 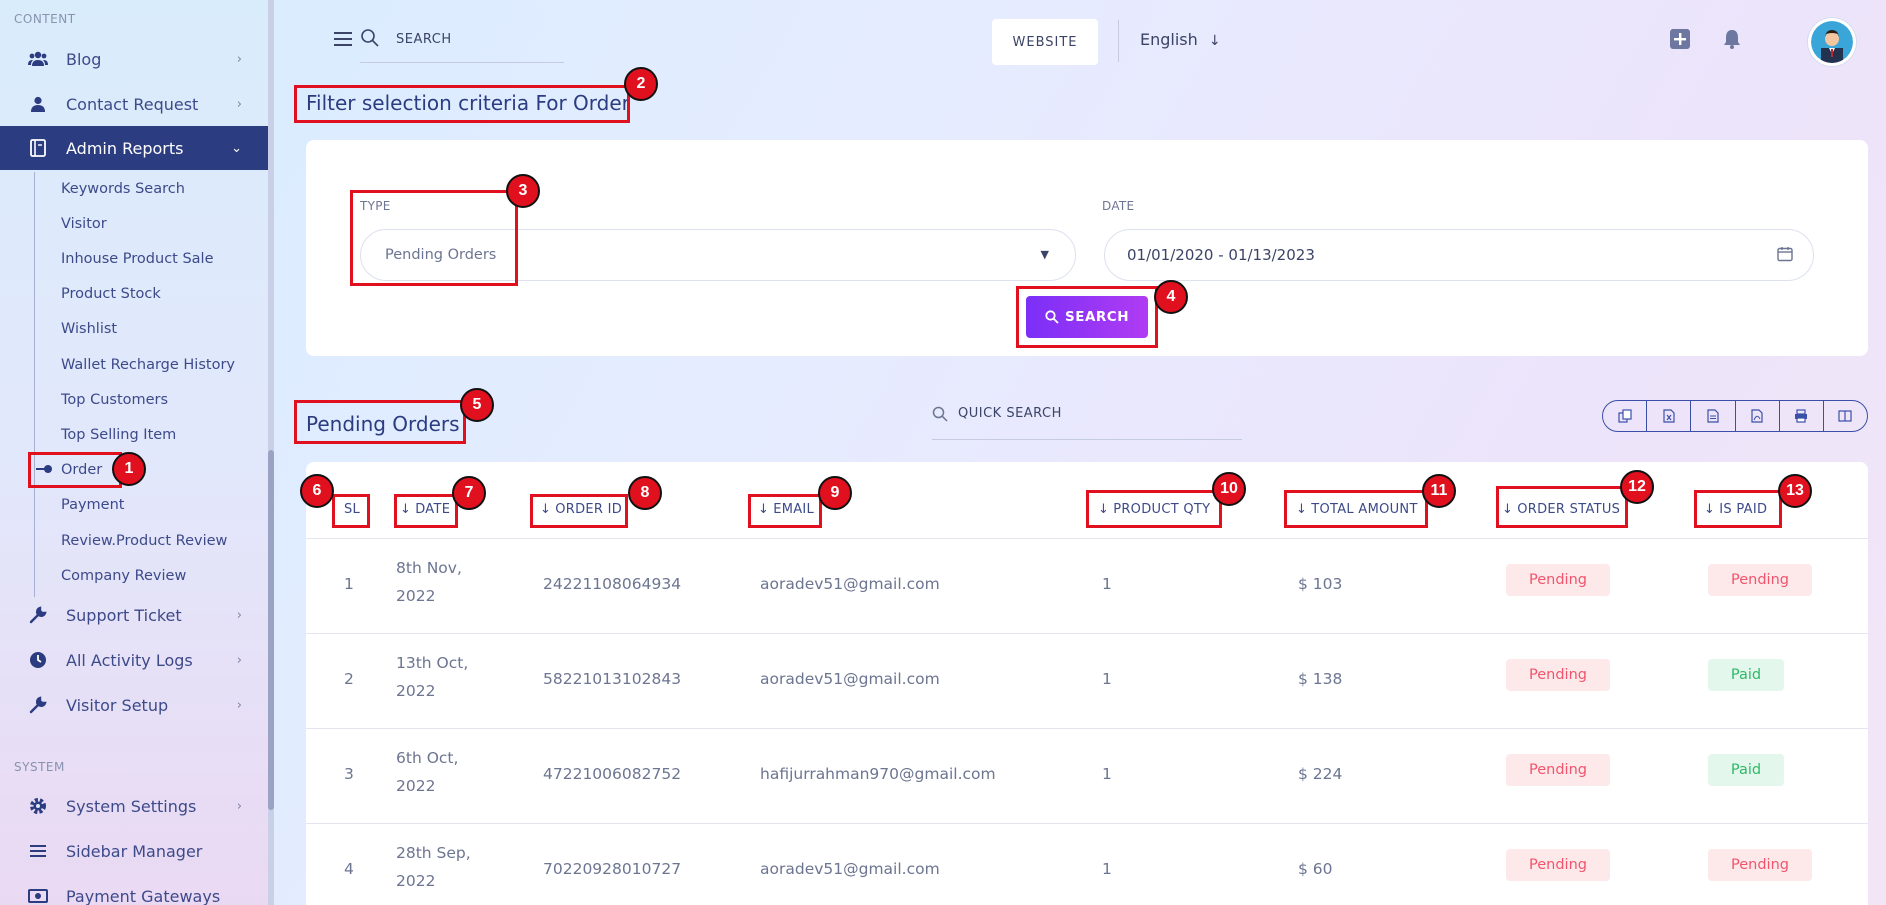 What do you see at coordinates (34, 384) in the screenshot?
I see `submenu-line` at bounding box center [34, 384].